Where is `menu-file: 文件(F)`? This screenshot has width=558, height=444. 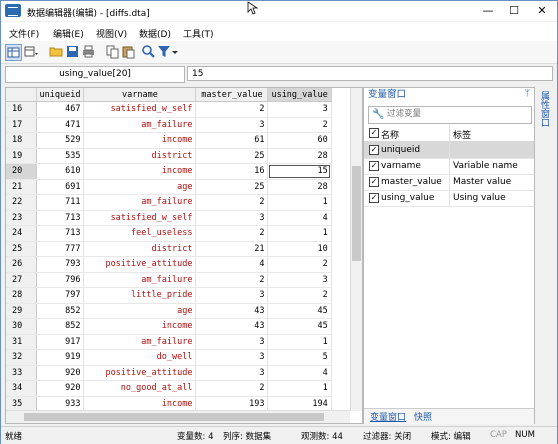
menu-file: 文件(F) is located at coordinates (24, 33).